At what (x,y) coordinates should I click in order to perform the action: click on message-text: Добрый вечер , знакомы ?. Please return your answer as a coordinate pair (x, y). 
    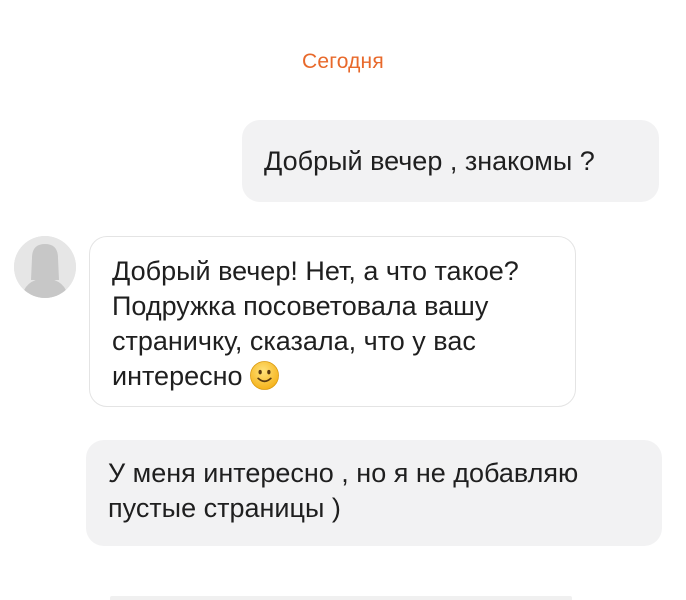
    Looking at the image, I should click on (429, 161).